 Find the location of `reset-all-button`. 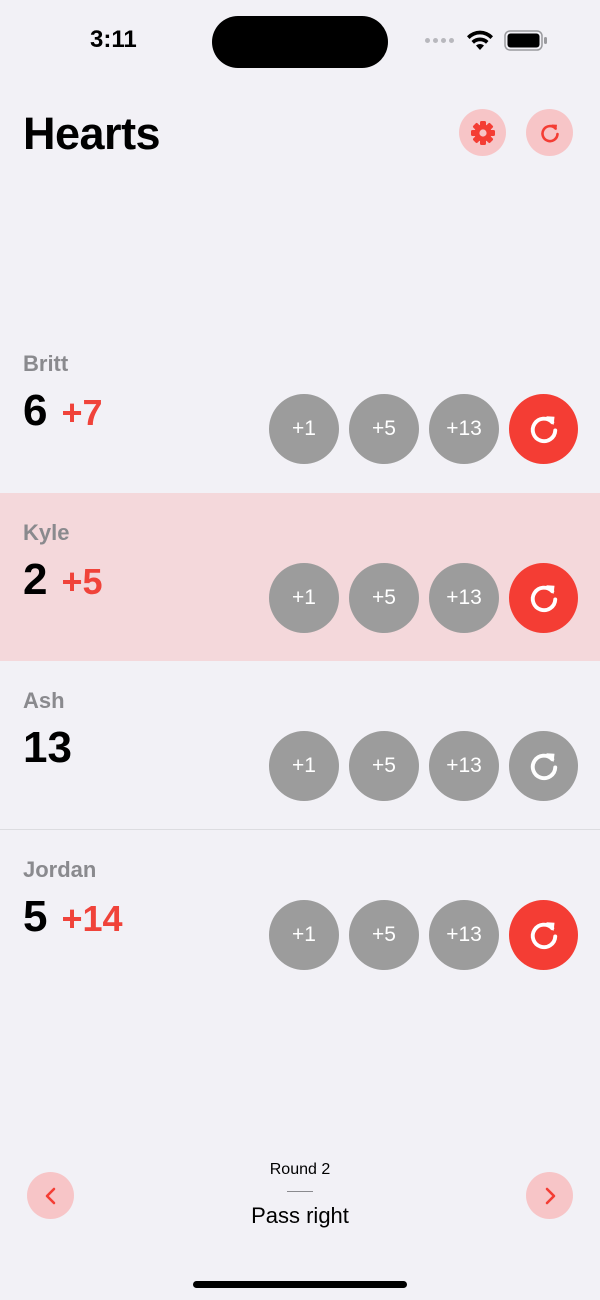

reset-all-button is located at coordinates (549, 132).